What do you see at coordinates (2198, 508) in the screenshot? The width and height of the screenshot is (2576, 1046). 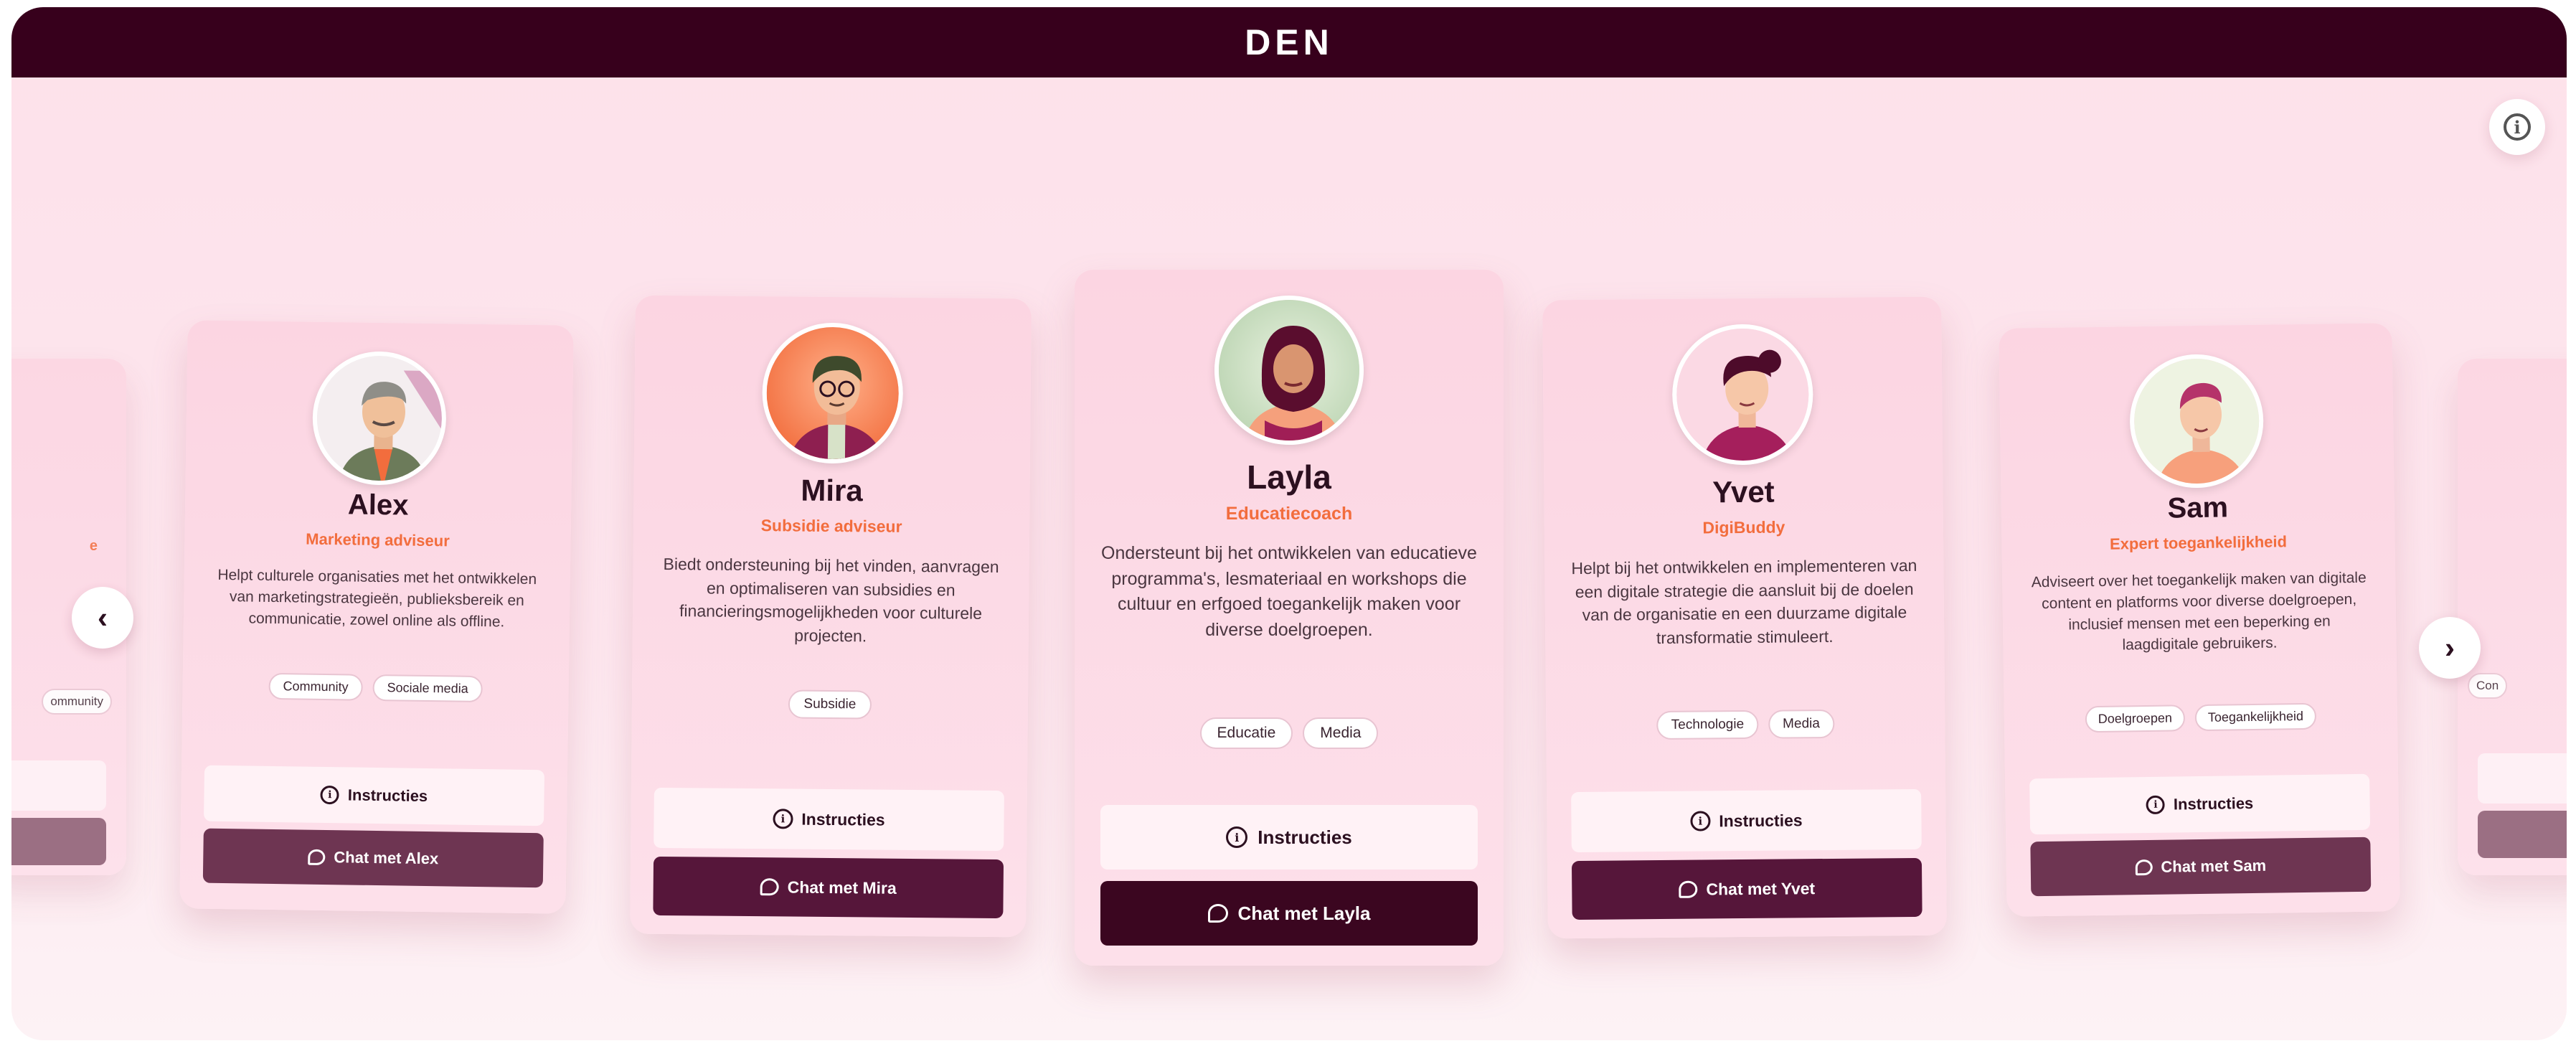 I see `agent-name: Sam` at bounding box center [2198, 508].